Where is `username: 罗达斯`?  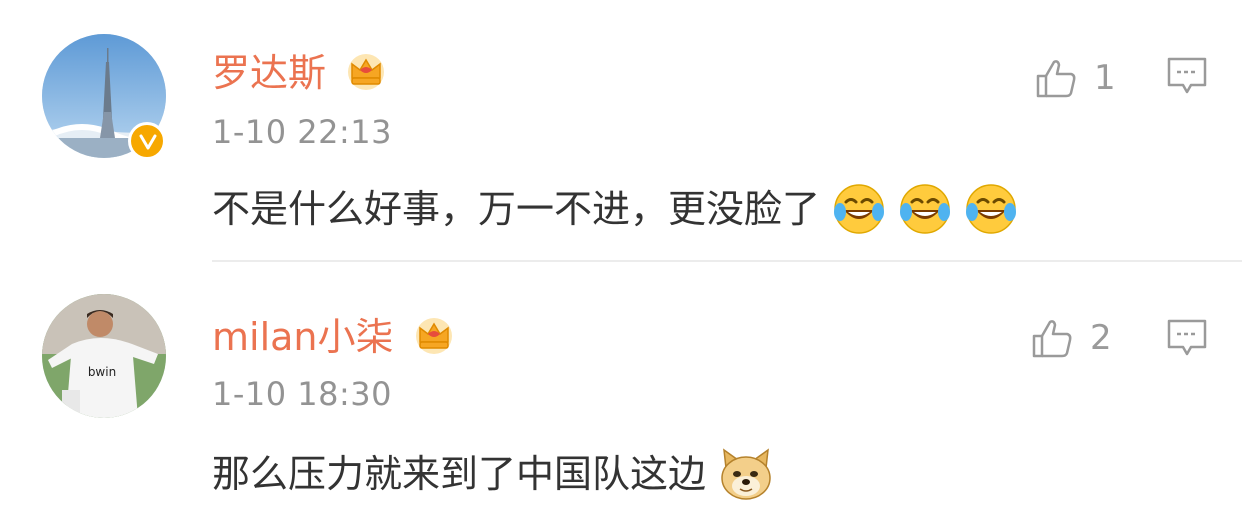 username: 罗达斯 is located at coordinates (269, 73).